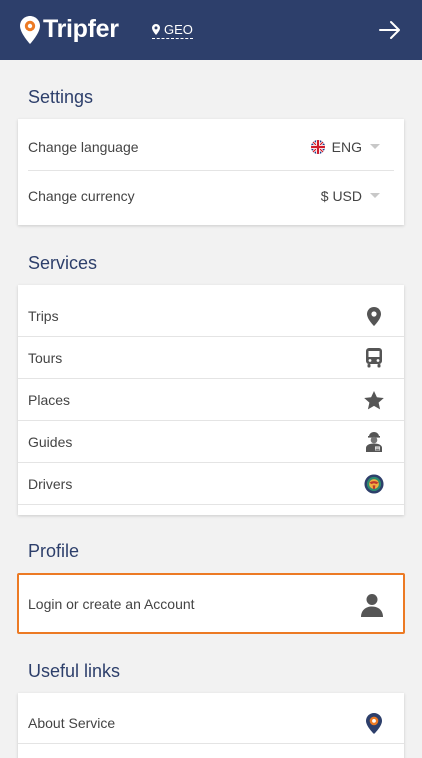  I want to click on region-selector: GEO, so click(172, 30).